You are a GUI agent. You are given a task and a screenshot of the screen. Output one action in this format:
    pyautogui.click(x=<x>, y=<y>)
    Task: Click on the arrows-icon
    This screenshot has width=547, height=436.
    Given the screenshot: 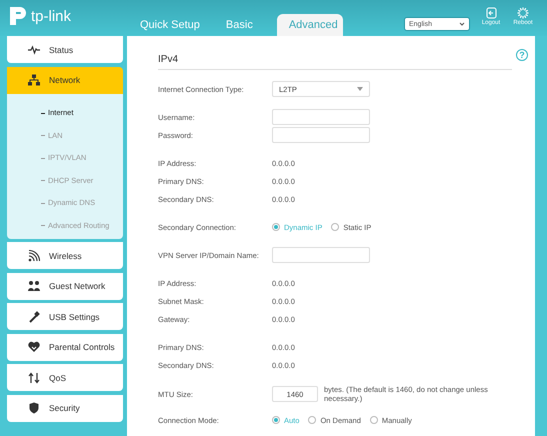 What is the action you would take?
    pyautogui.click(x=34, y=378)
    